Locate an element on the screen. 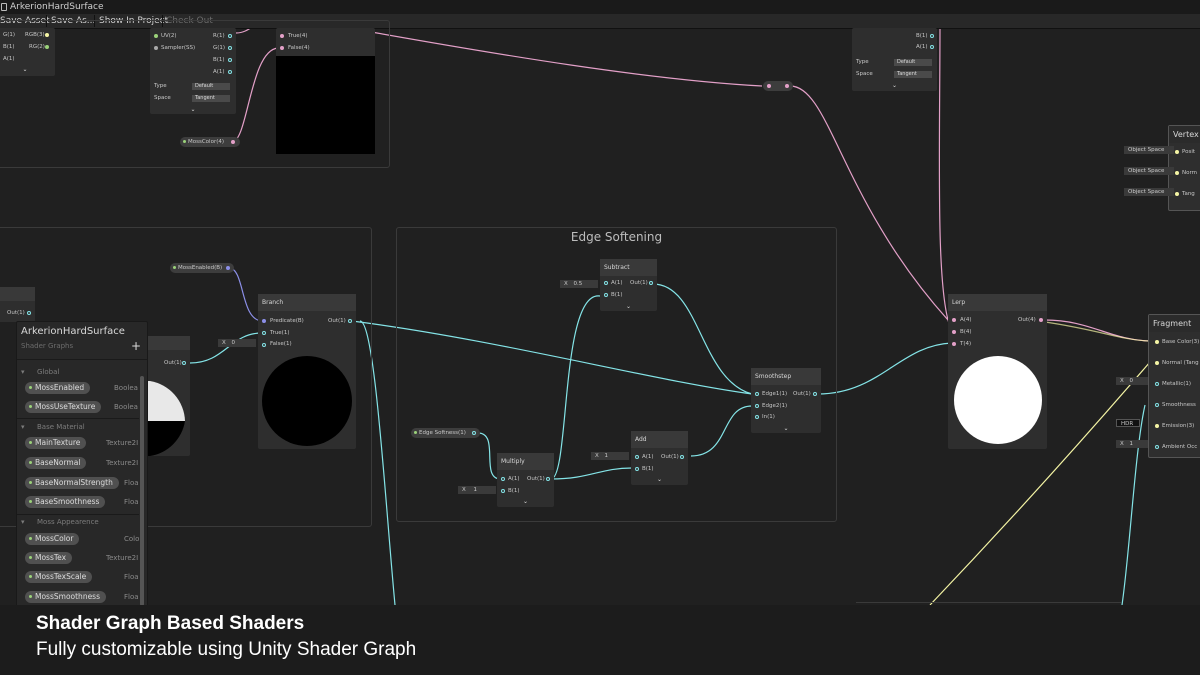 This screenshot has width=1200, height=675. category-moss-appearance: Moss Appearence is located at coordinates (68, 522).